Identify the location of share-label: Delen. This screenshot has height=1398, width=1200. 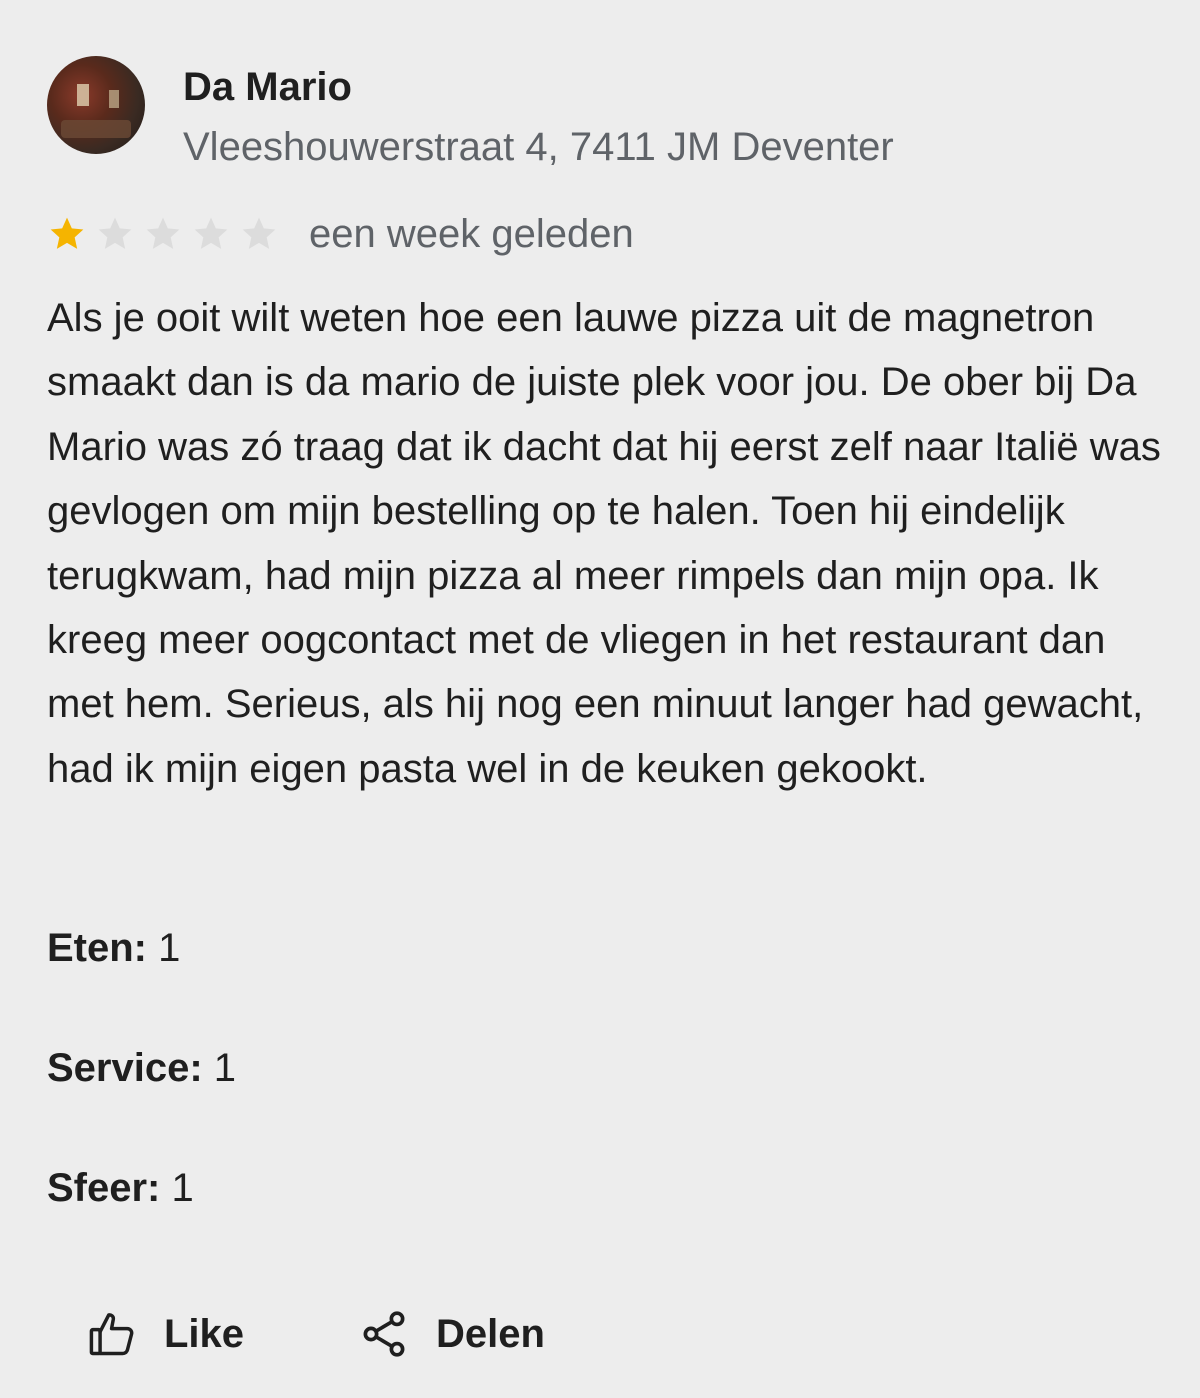
(490, 1334).